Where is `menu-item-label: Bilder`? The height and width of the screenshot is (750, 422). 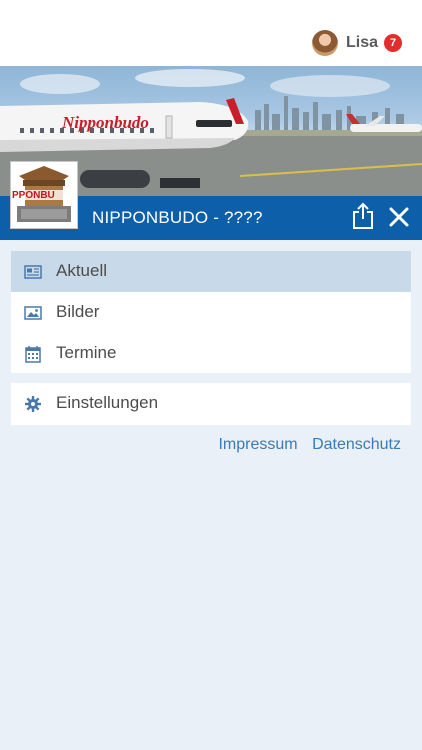
menu-item-label: Bilder is located at coordinates (78, 311).